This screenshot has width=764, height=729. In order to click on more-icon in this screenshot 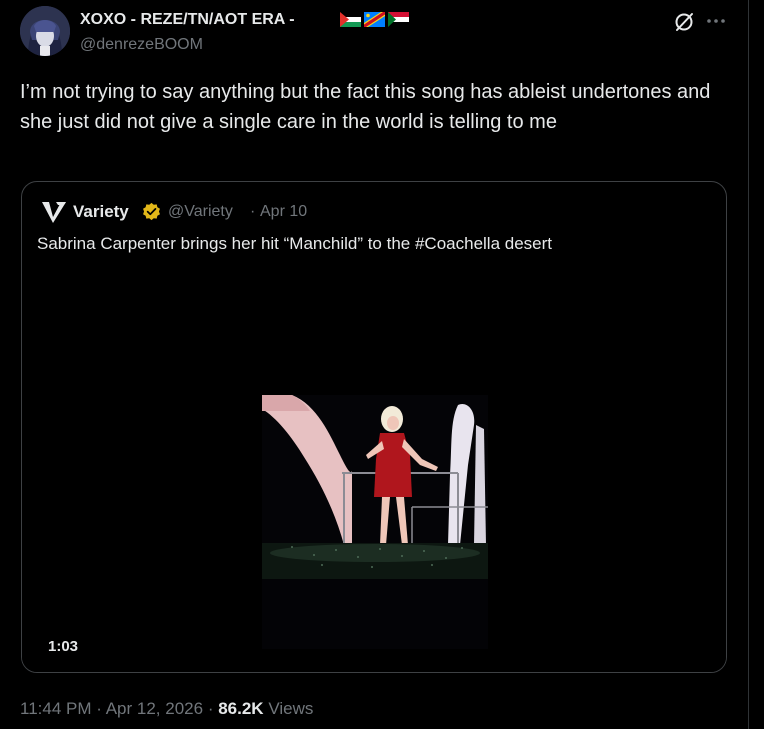, I will do `click(716, 21)`.